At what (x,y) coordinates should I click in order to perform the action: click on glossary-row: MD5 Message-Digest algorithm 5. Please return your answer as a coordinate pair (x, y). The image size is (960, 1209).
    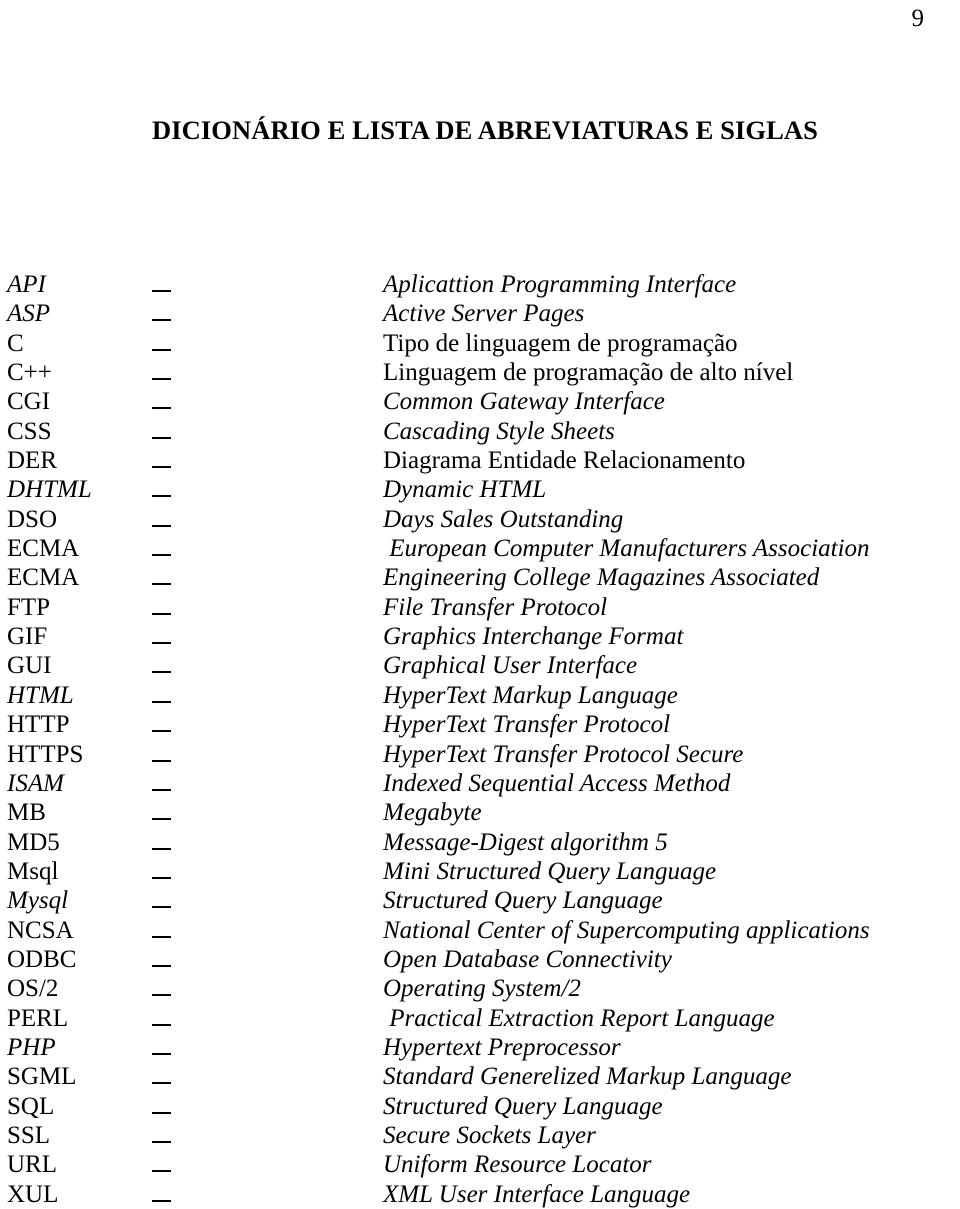
    Looking at the image, I should click on (480, 842).